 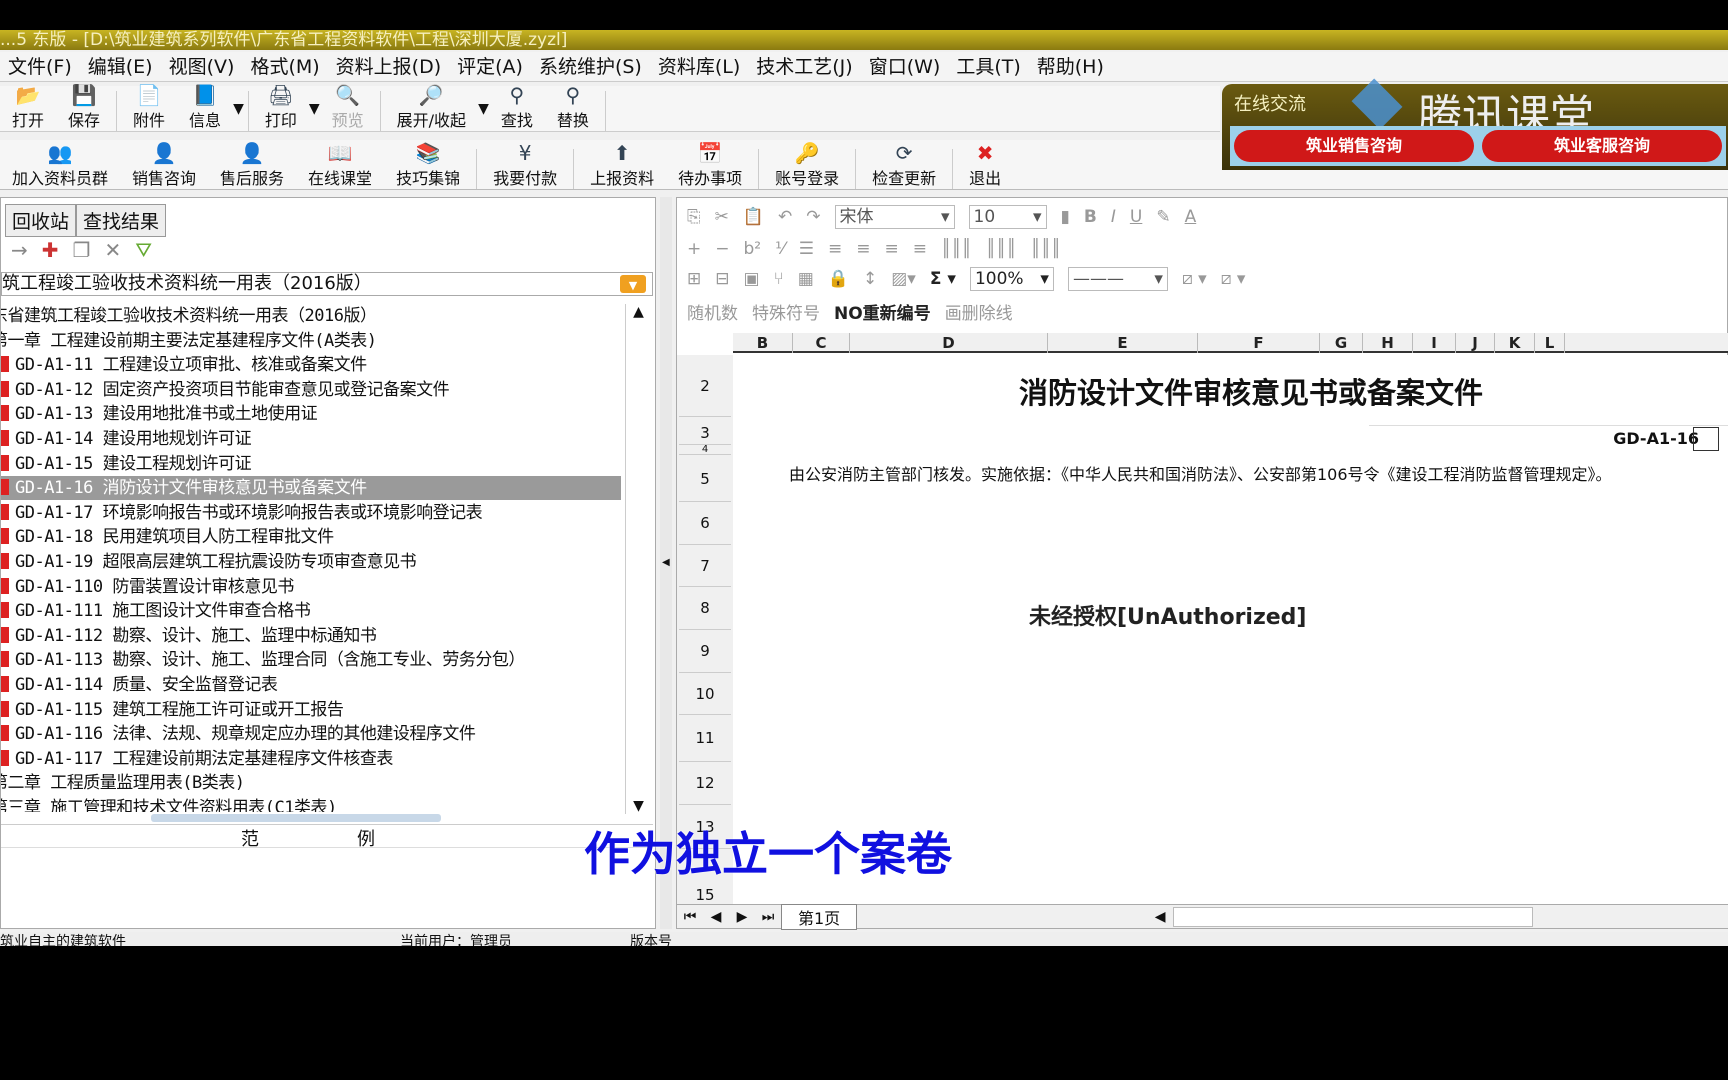 I want to click on delete-icon: ✕, so click(x=112, y=250).